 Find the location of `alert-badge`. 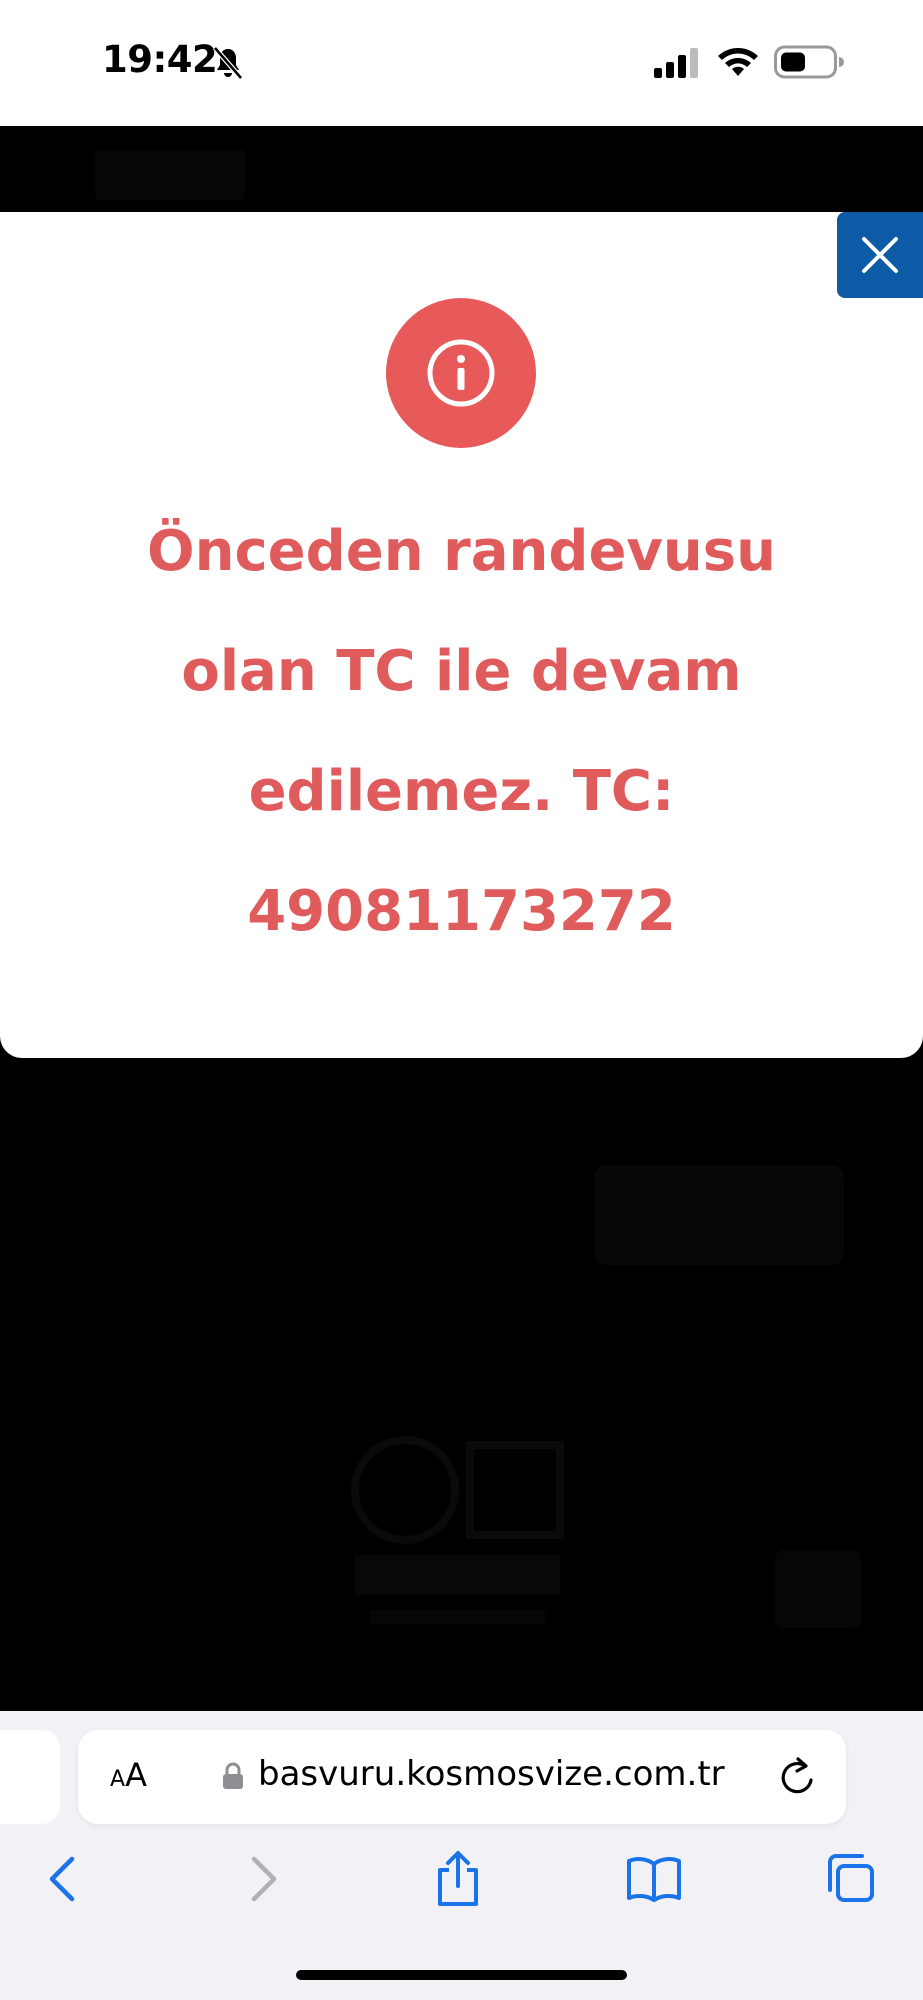

alert-badge is located at coordinates (461, 373).